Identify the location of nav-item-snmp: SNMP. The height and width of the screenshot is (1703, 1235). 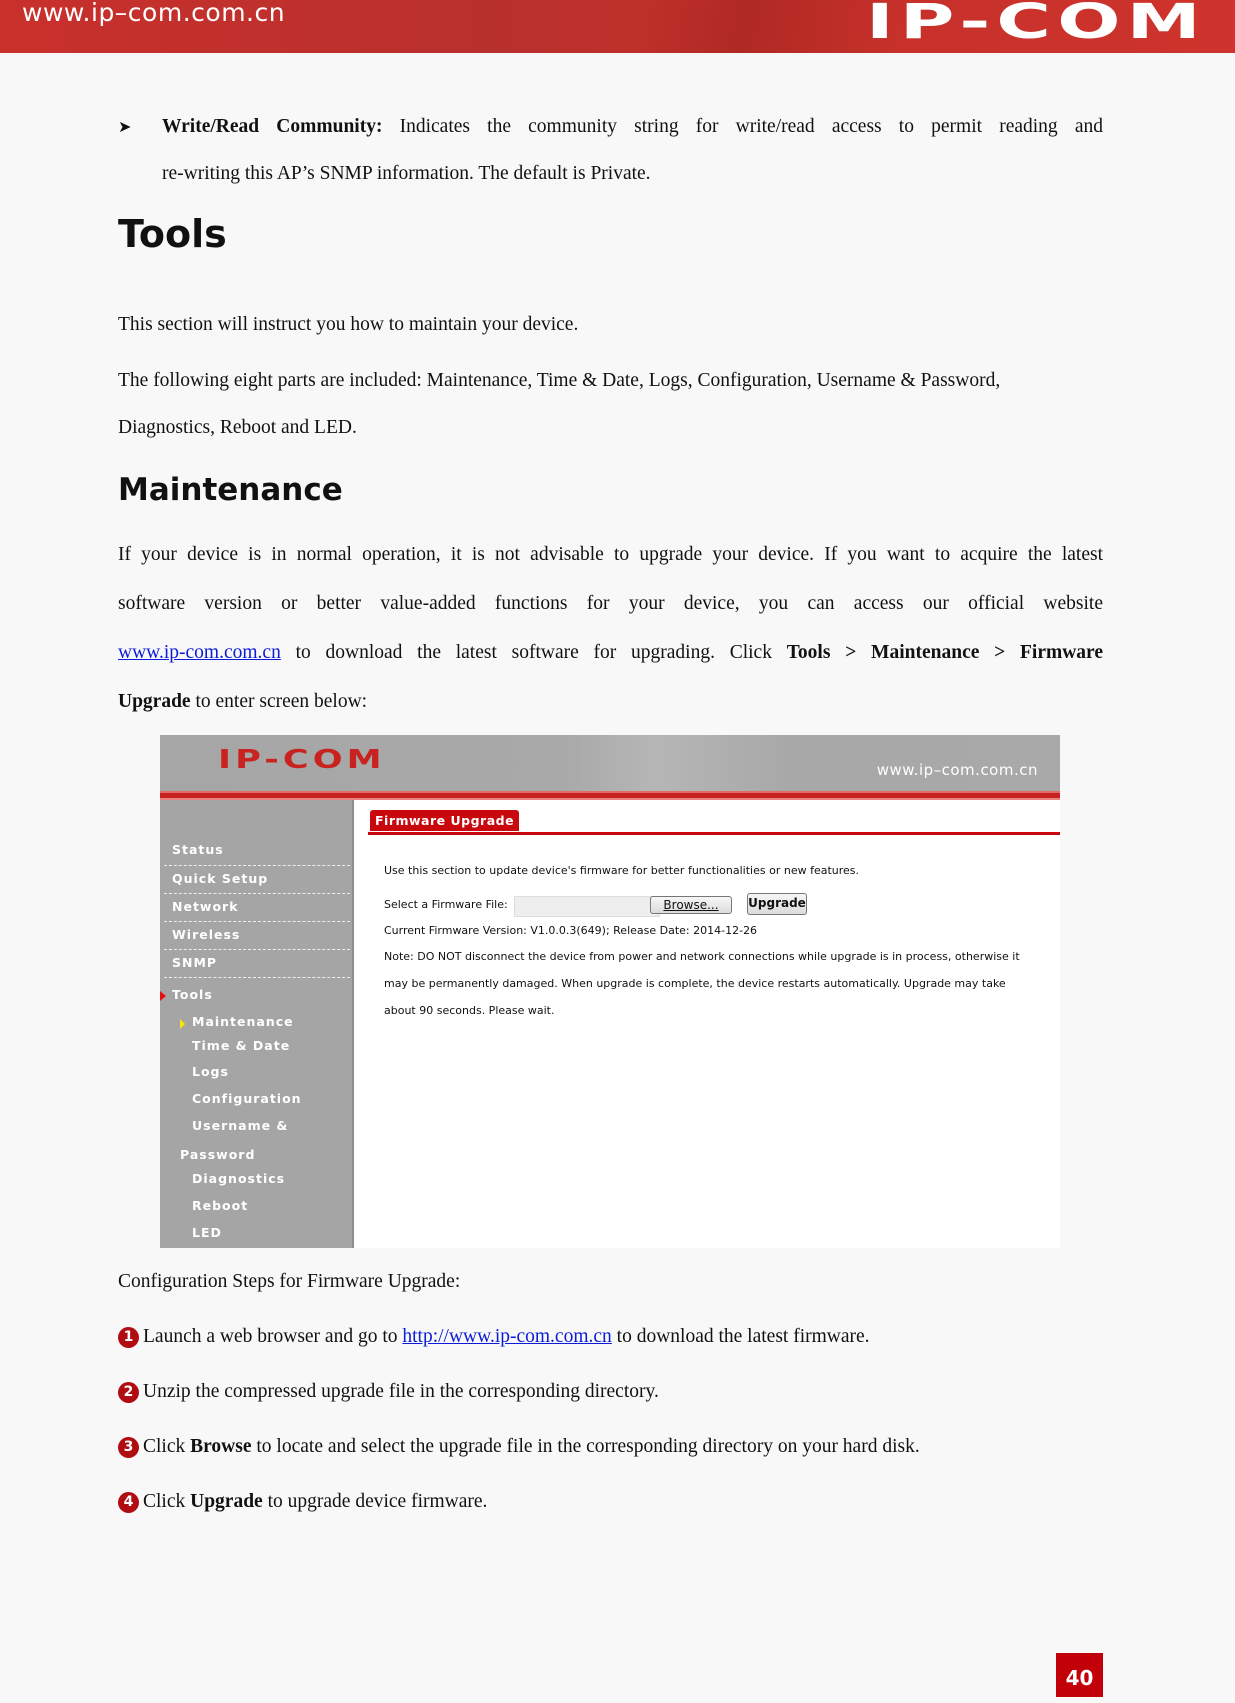
(194, 962).